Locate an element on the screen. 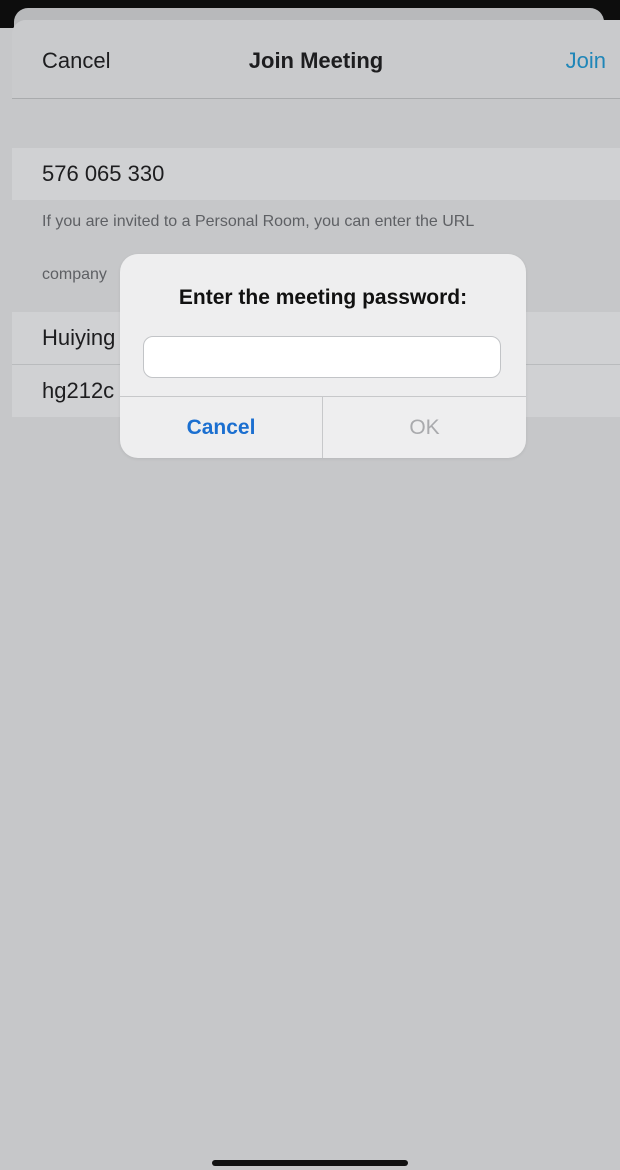 The image size is (620, 1170). home-indicator is located at coordinates (310, 1163).